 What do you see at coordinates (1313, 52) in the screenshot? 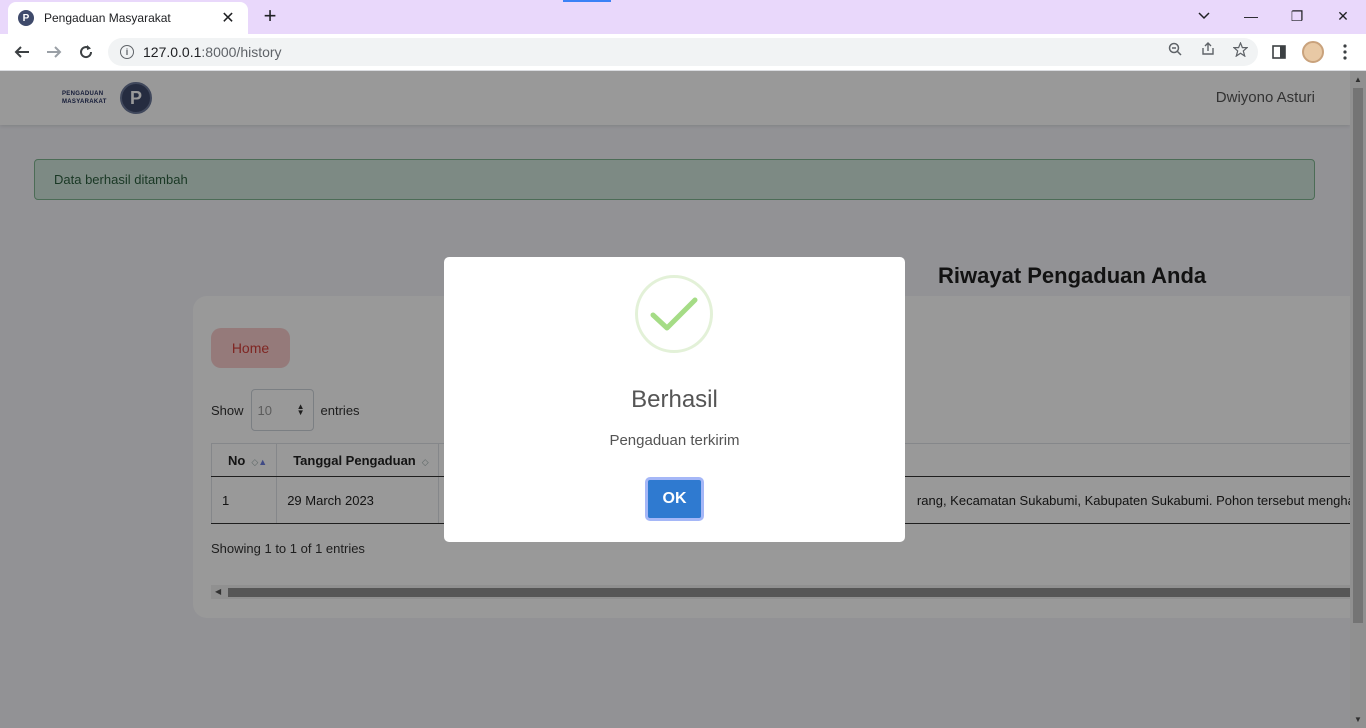
I see `profile-avatar` at bounding box center [1313, 52].